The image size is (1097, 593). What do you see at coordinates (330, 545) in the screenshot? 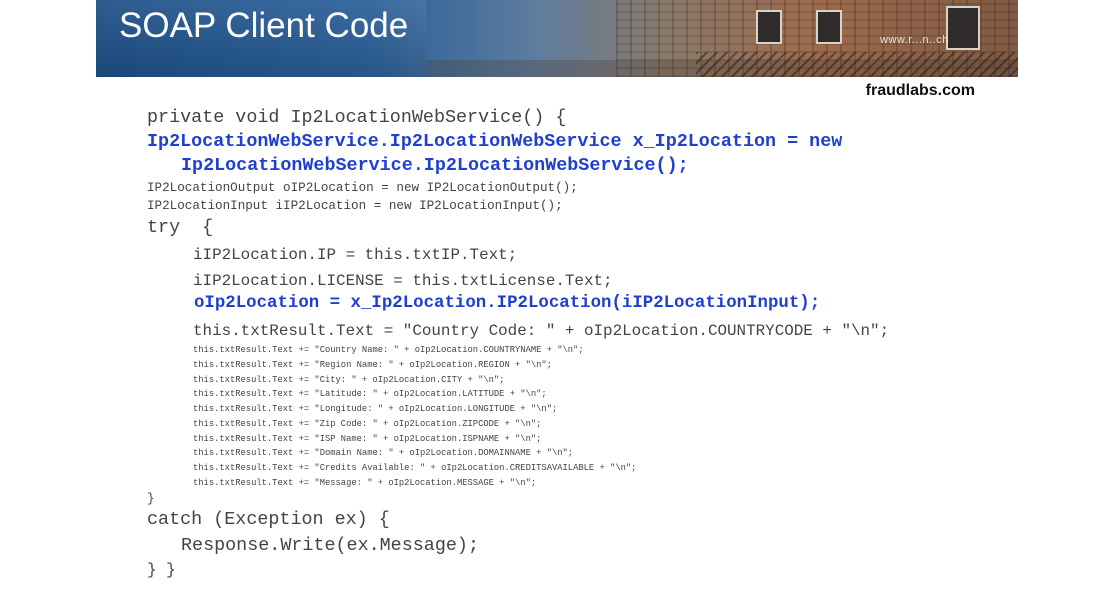
I see `code-line: Response.Write(ex.Message);` at bounding box center [330, 545].